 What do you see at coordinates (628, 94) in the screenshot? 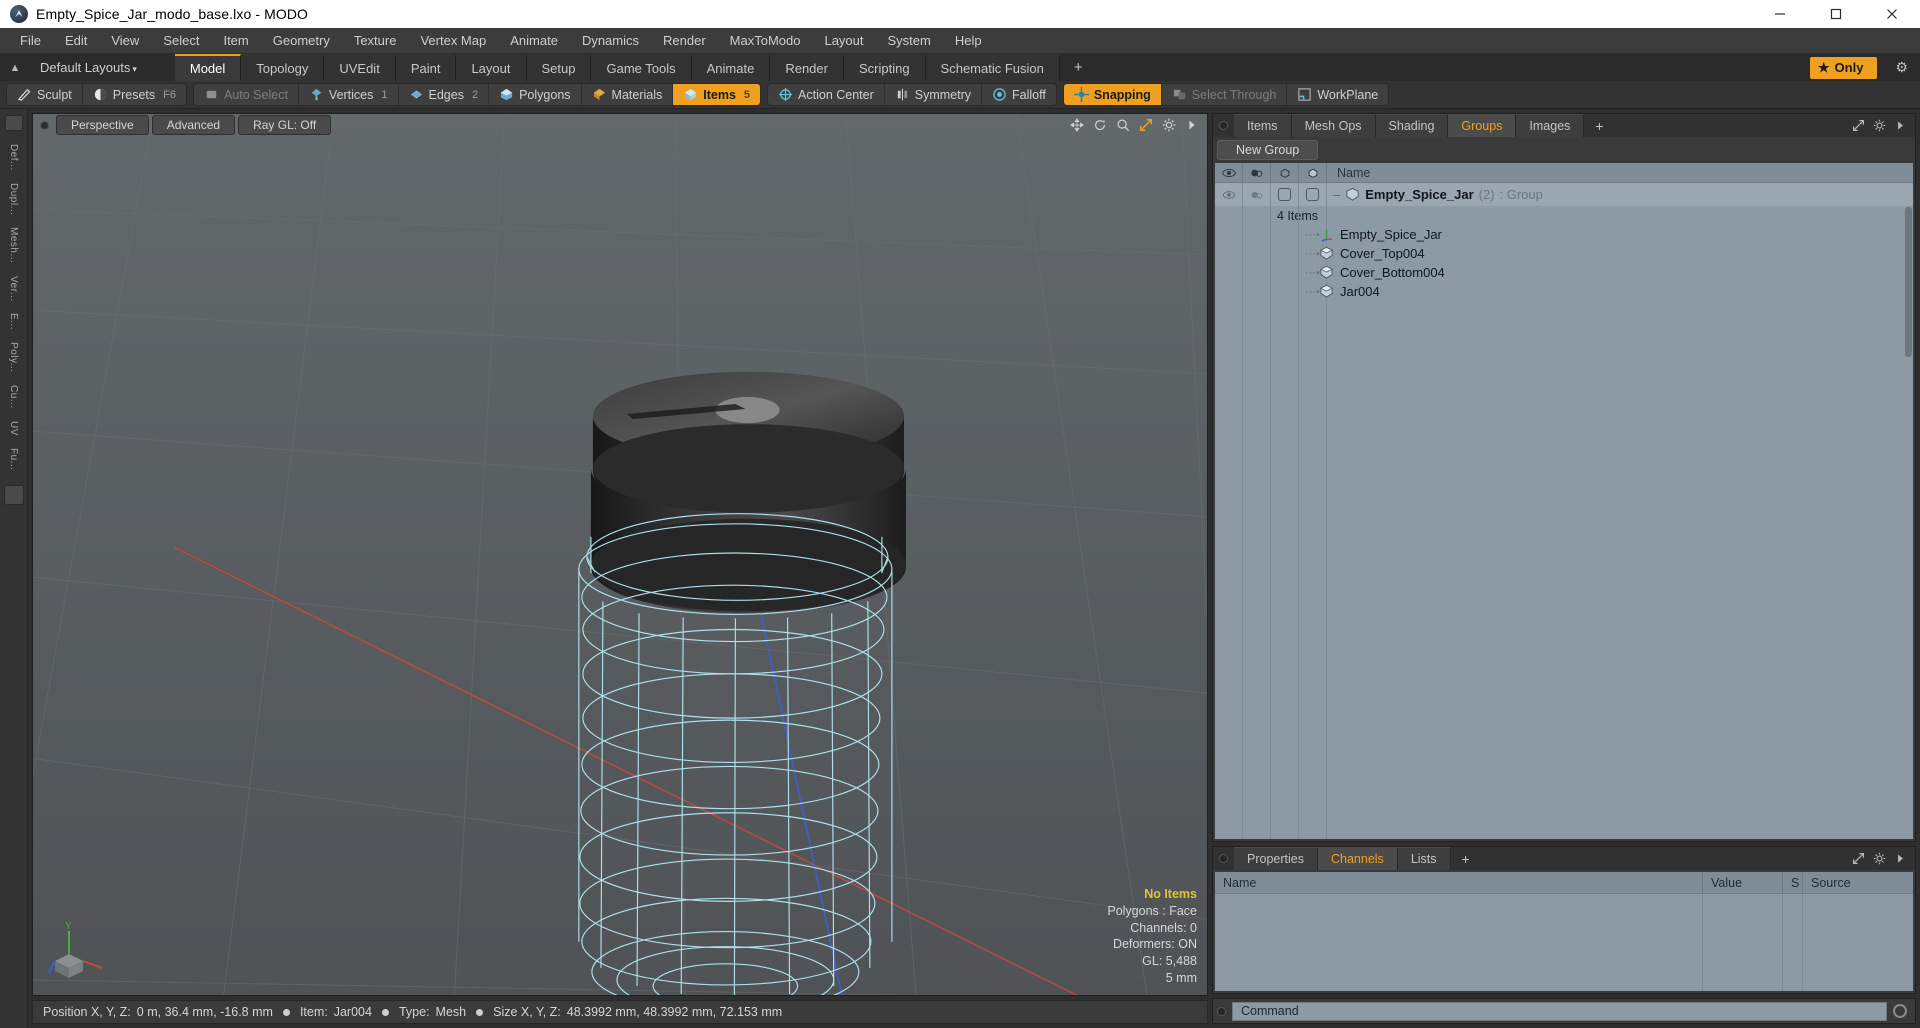
I see `materials-button: Materials` at bounding box center [628, 94].